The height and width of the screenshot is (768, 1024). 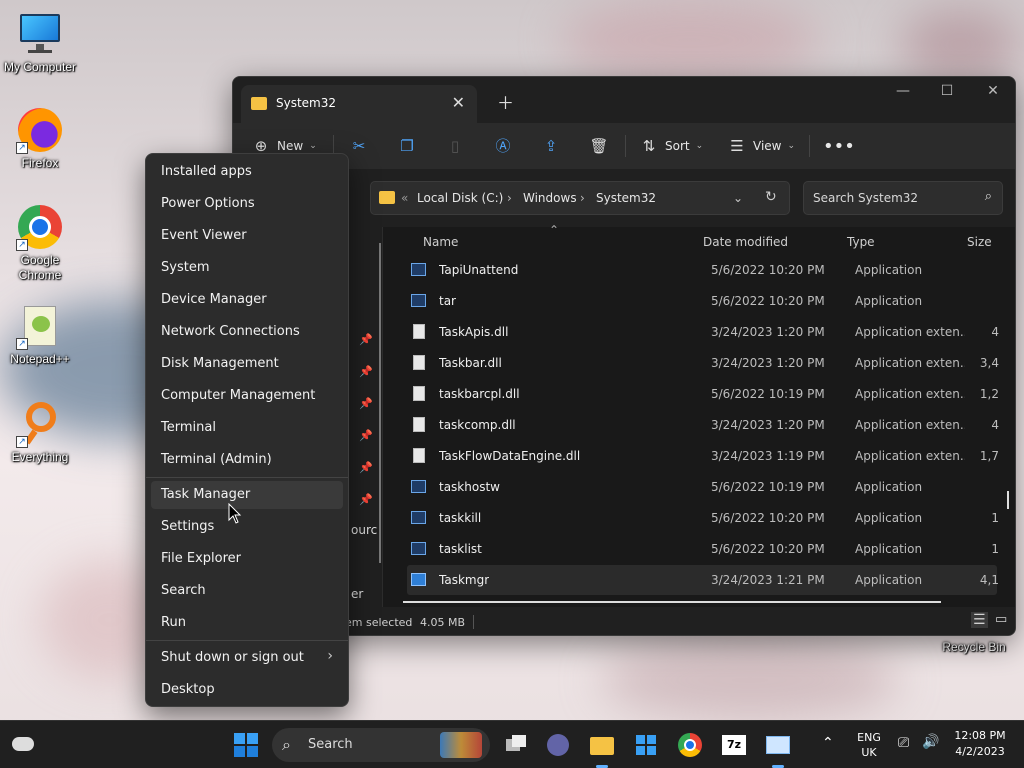 What do you see at coordinates (40, 138) in the screenshot?
I see `desktop-icon-firefox: ↗ Firefox` at bounding box center [40, 138].